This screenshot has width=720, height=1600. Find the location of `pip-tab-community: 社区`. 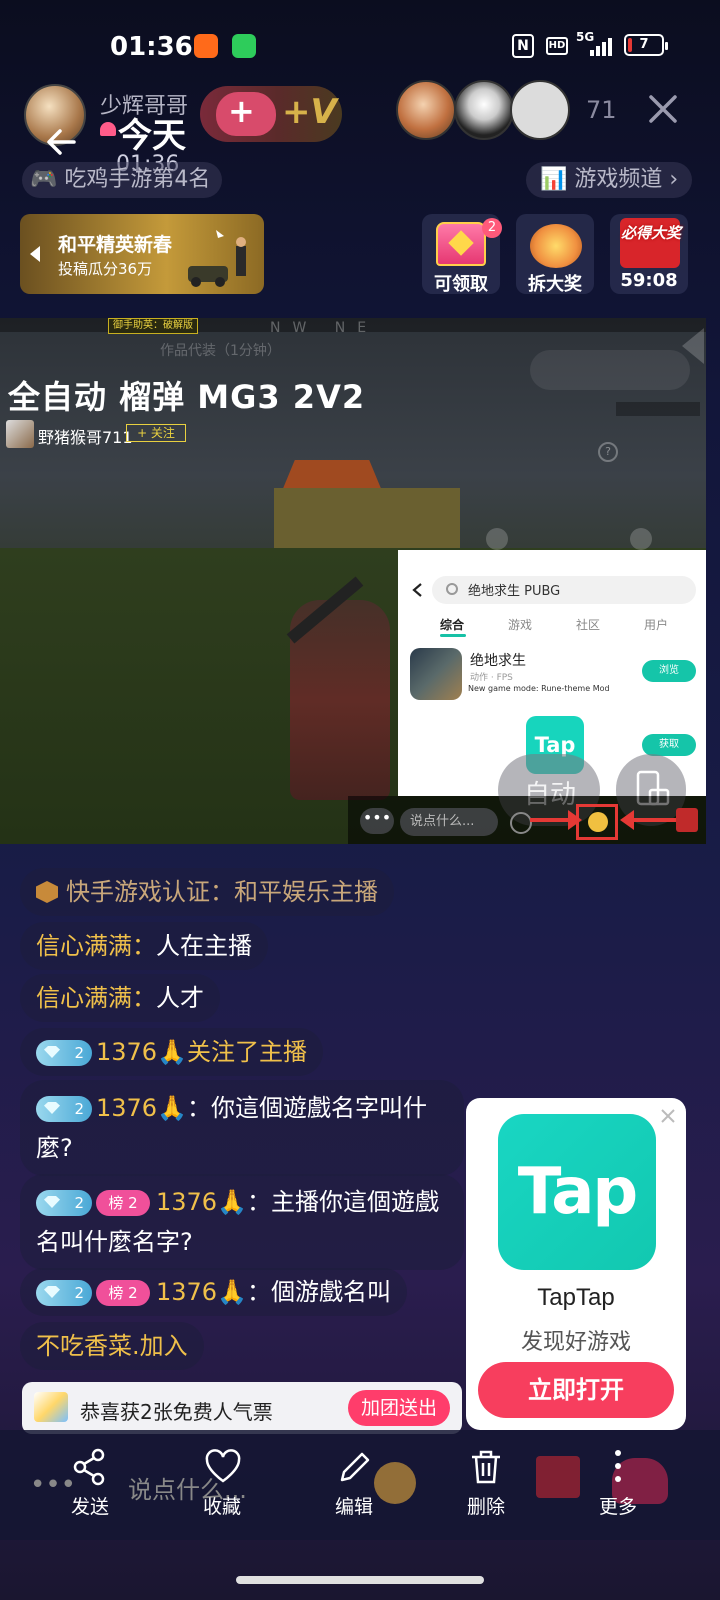

pip-tab-community: 社区 is located at coordinates (588, 624).